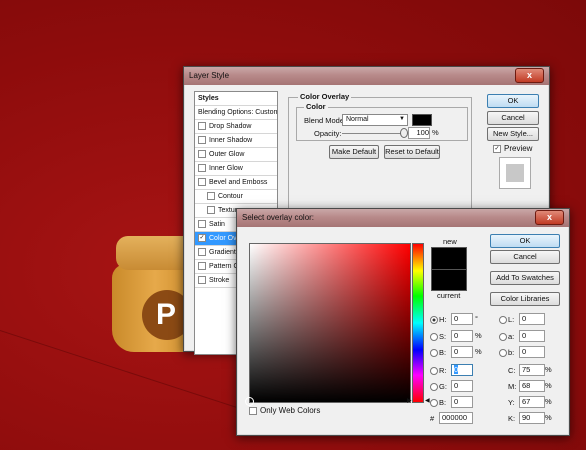 This screenshot has height=450, width=586. I want to click on h-radio, so click(434, 320).